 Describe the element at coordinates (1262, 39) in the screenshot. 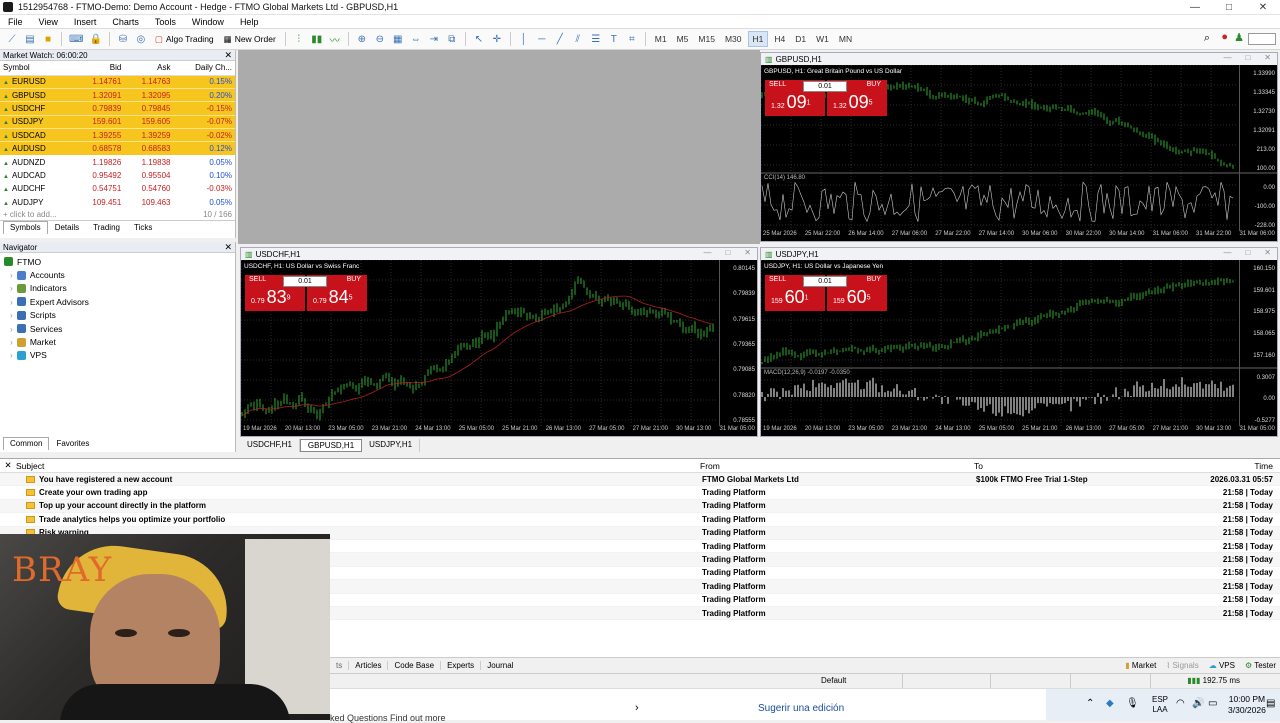

I see `search-input` at that location.